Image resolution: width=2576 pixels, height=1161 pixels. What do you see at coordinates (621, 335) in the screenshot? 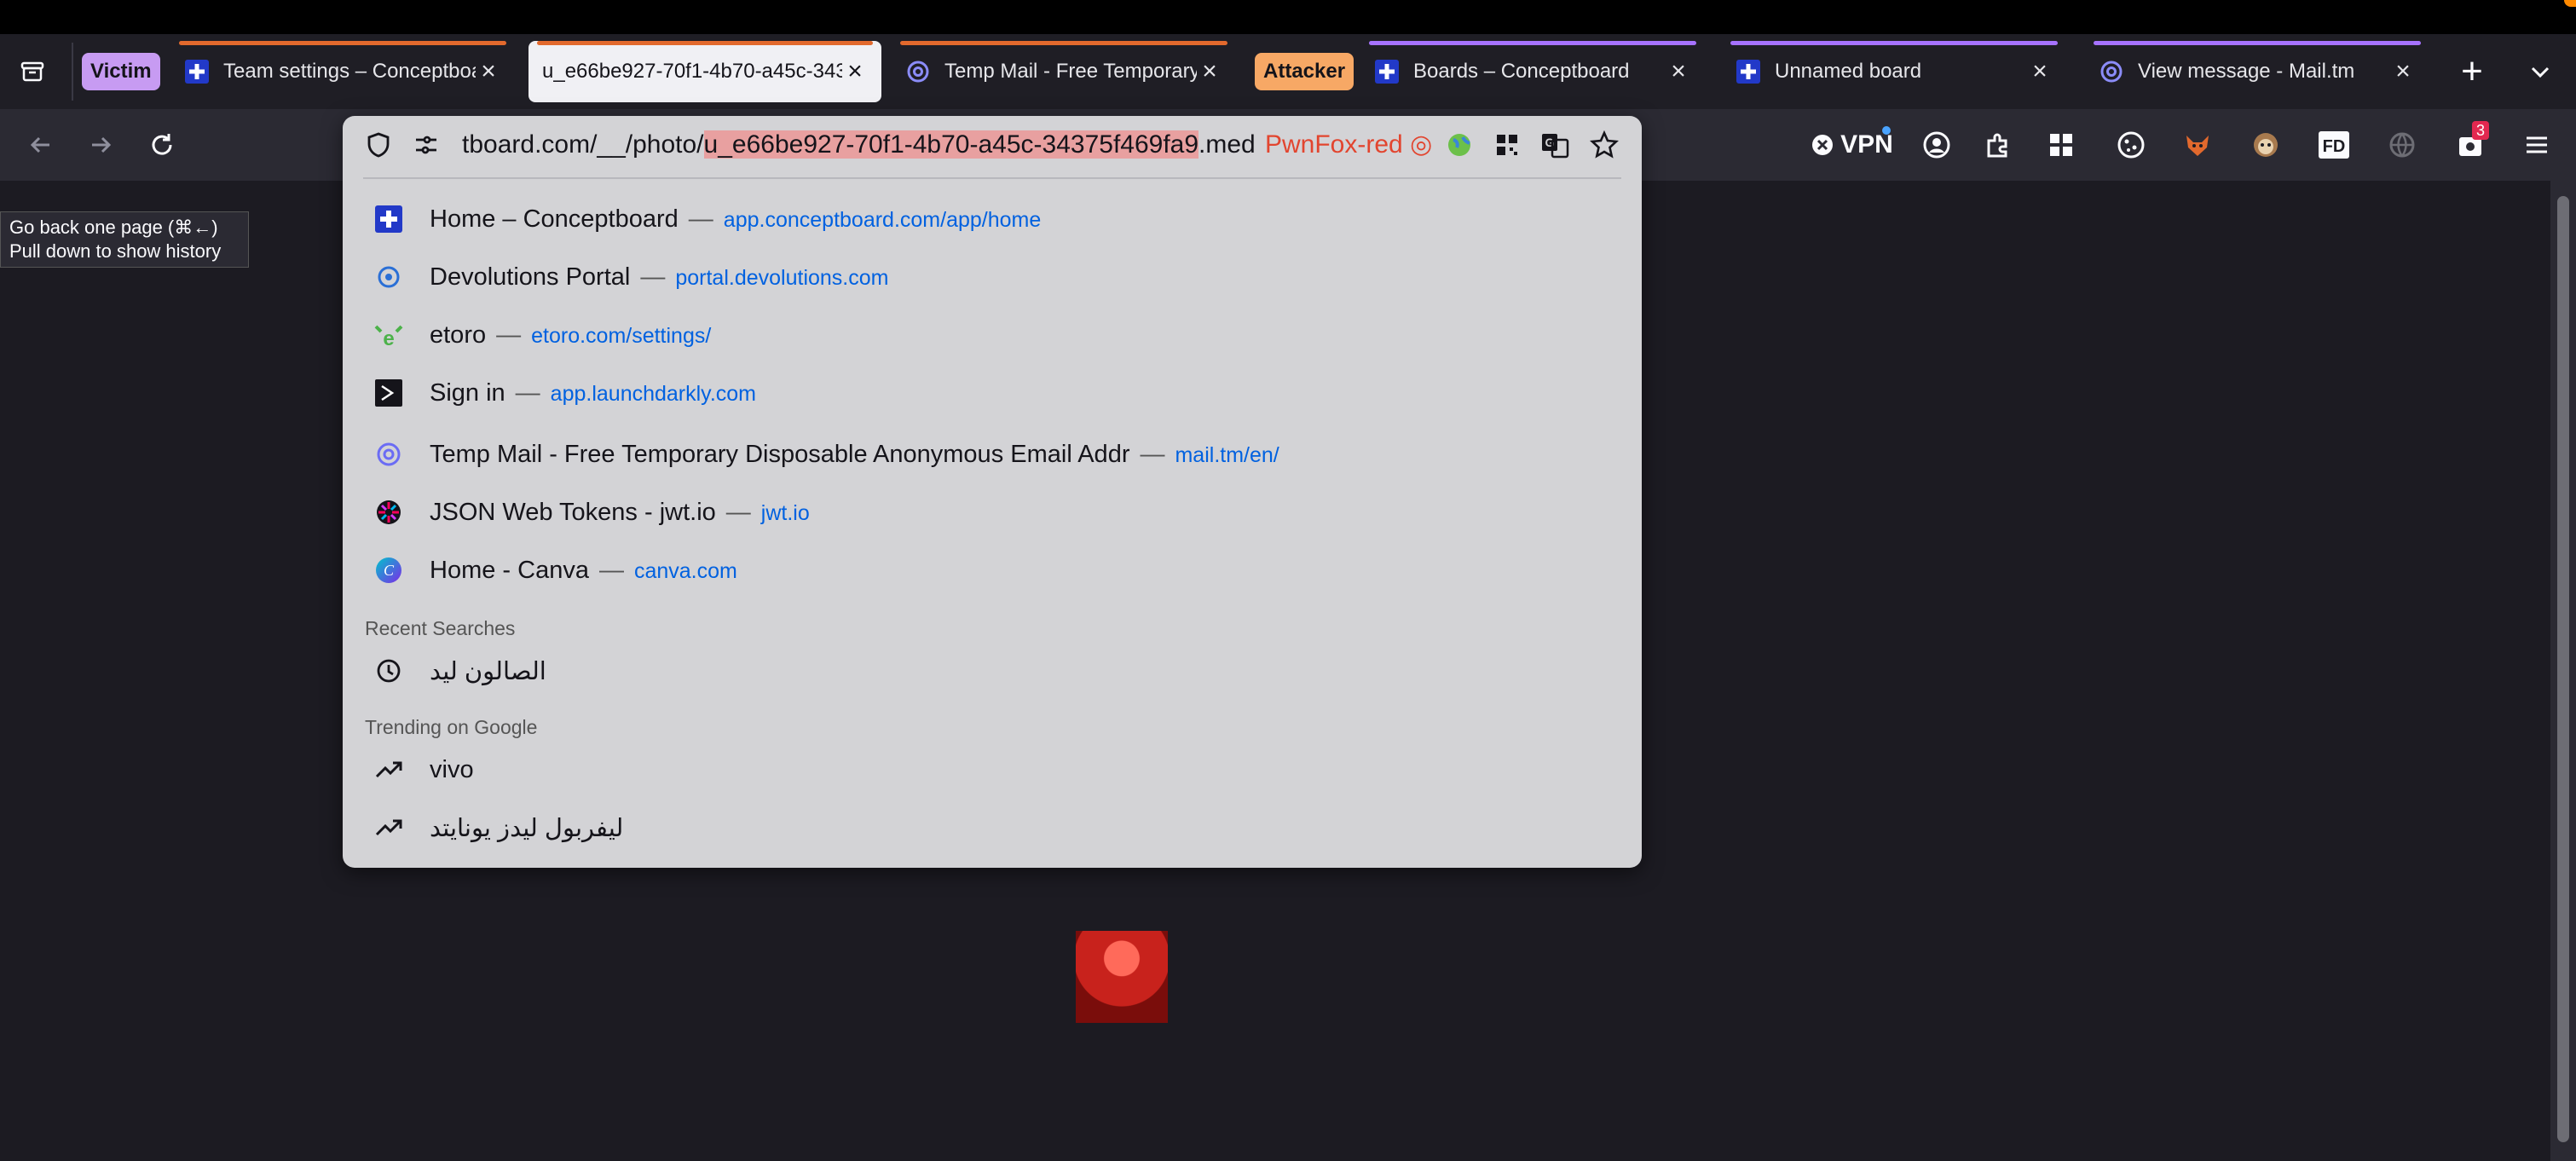
I see `suggestion-url: etoro.com/settings/` at bounding box center [621, 335].